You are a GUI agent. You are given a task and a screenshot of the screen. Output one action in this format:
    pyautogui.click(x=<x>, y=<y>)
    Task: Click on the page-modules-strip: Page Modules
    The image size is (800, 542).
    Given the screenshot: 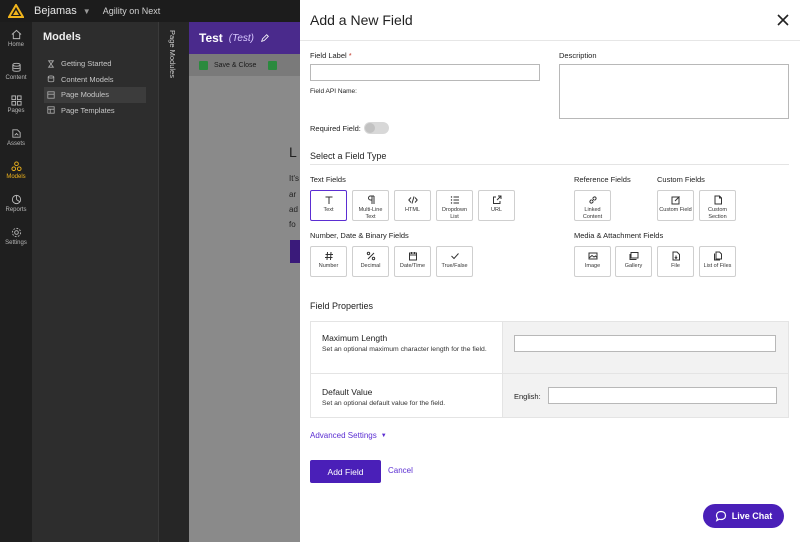 What is the action you would take?
    pyautogui.click(x=173, y=282)
    